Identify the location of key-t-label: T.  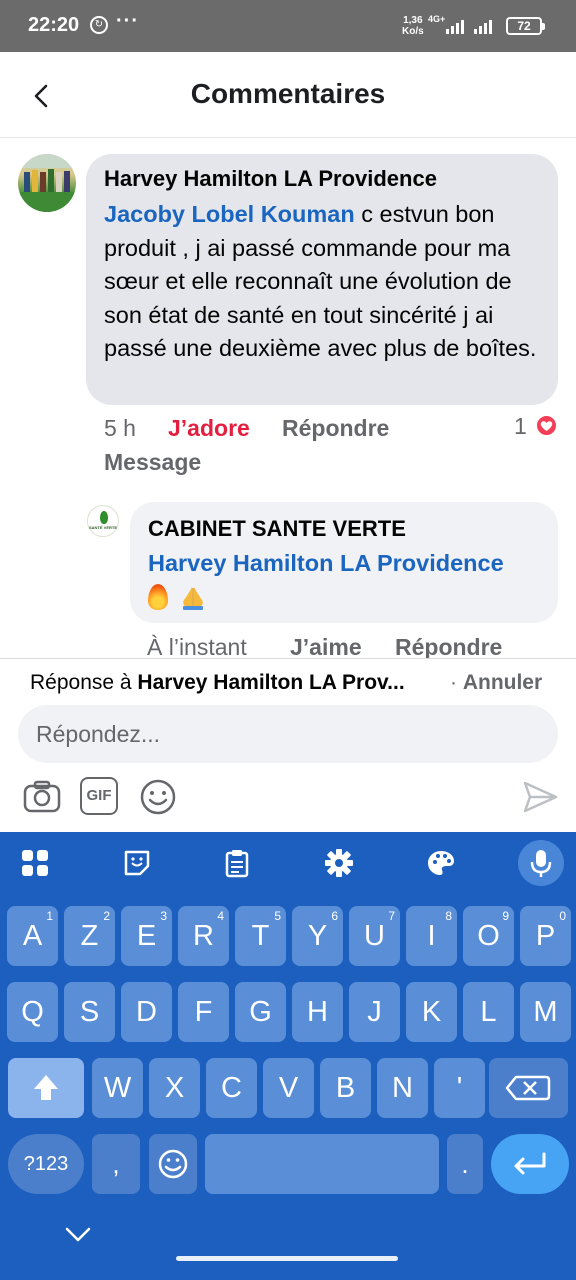
(260, 936).